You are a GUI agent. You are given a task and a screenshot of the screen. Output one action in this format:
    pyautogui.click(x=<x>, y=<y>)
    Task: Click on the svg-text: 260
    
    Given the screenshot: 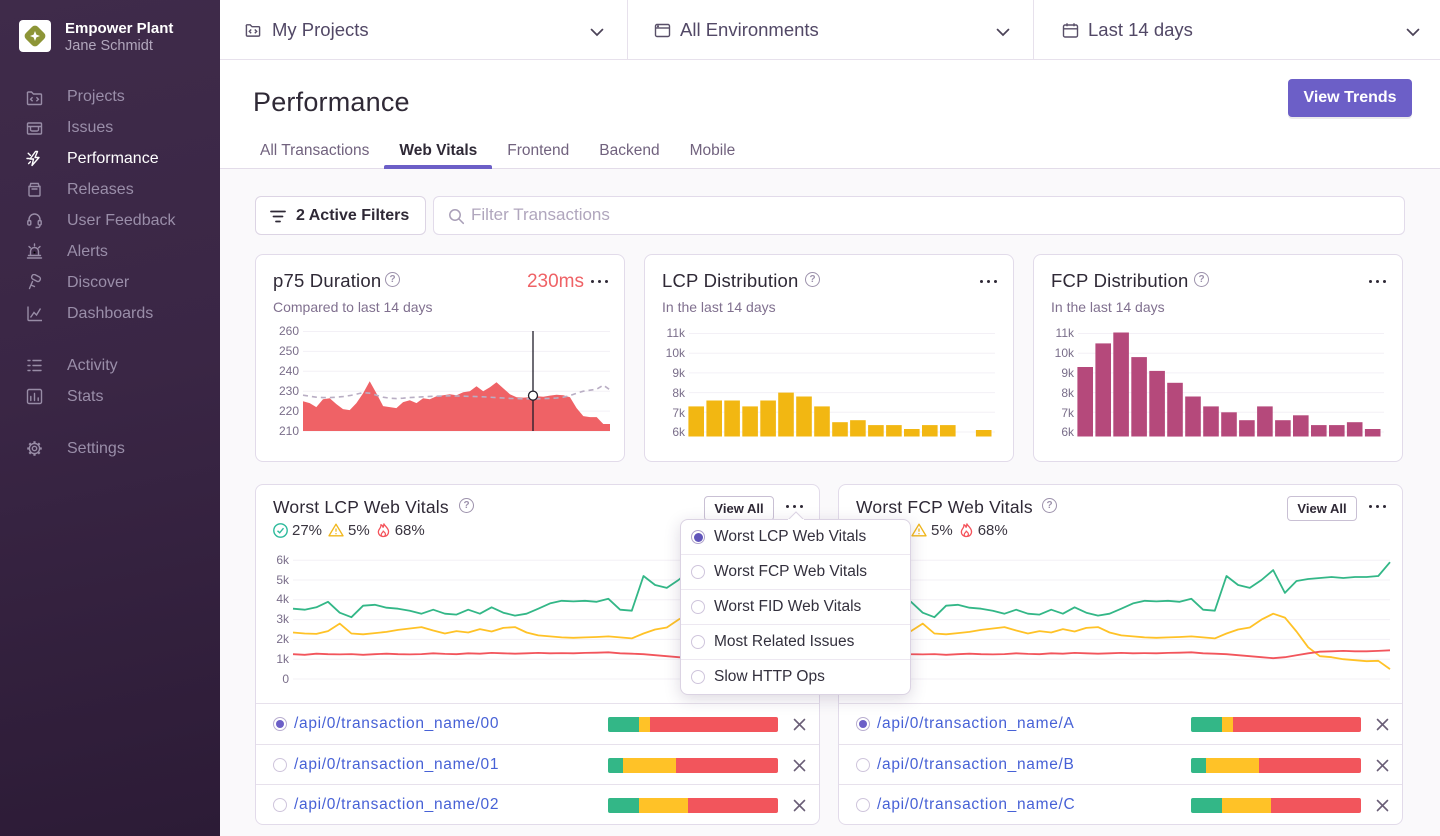 What is the action you would take?
    pyautogui.click(x=289, y=331)
    